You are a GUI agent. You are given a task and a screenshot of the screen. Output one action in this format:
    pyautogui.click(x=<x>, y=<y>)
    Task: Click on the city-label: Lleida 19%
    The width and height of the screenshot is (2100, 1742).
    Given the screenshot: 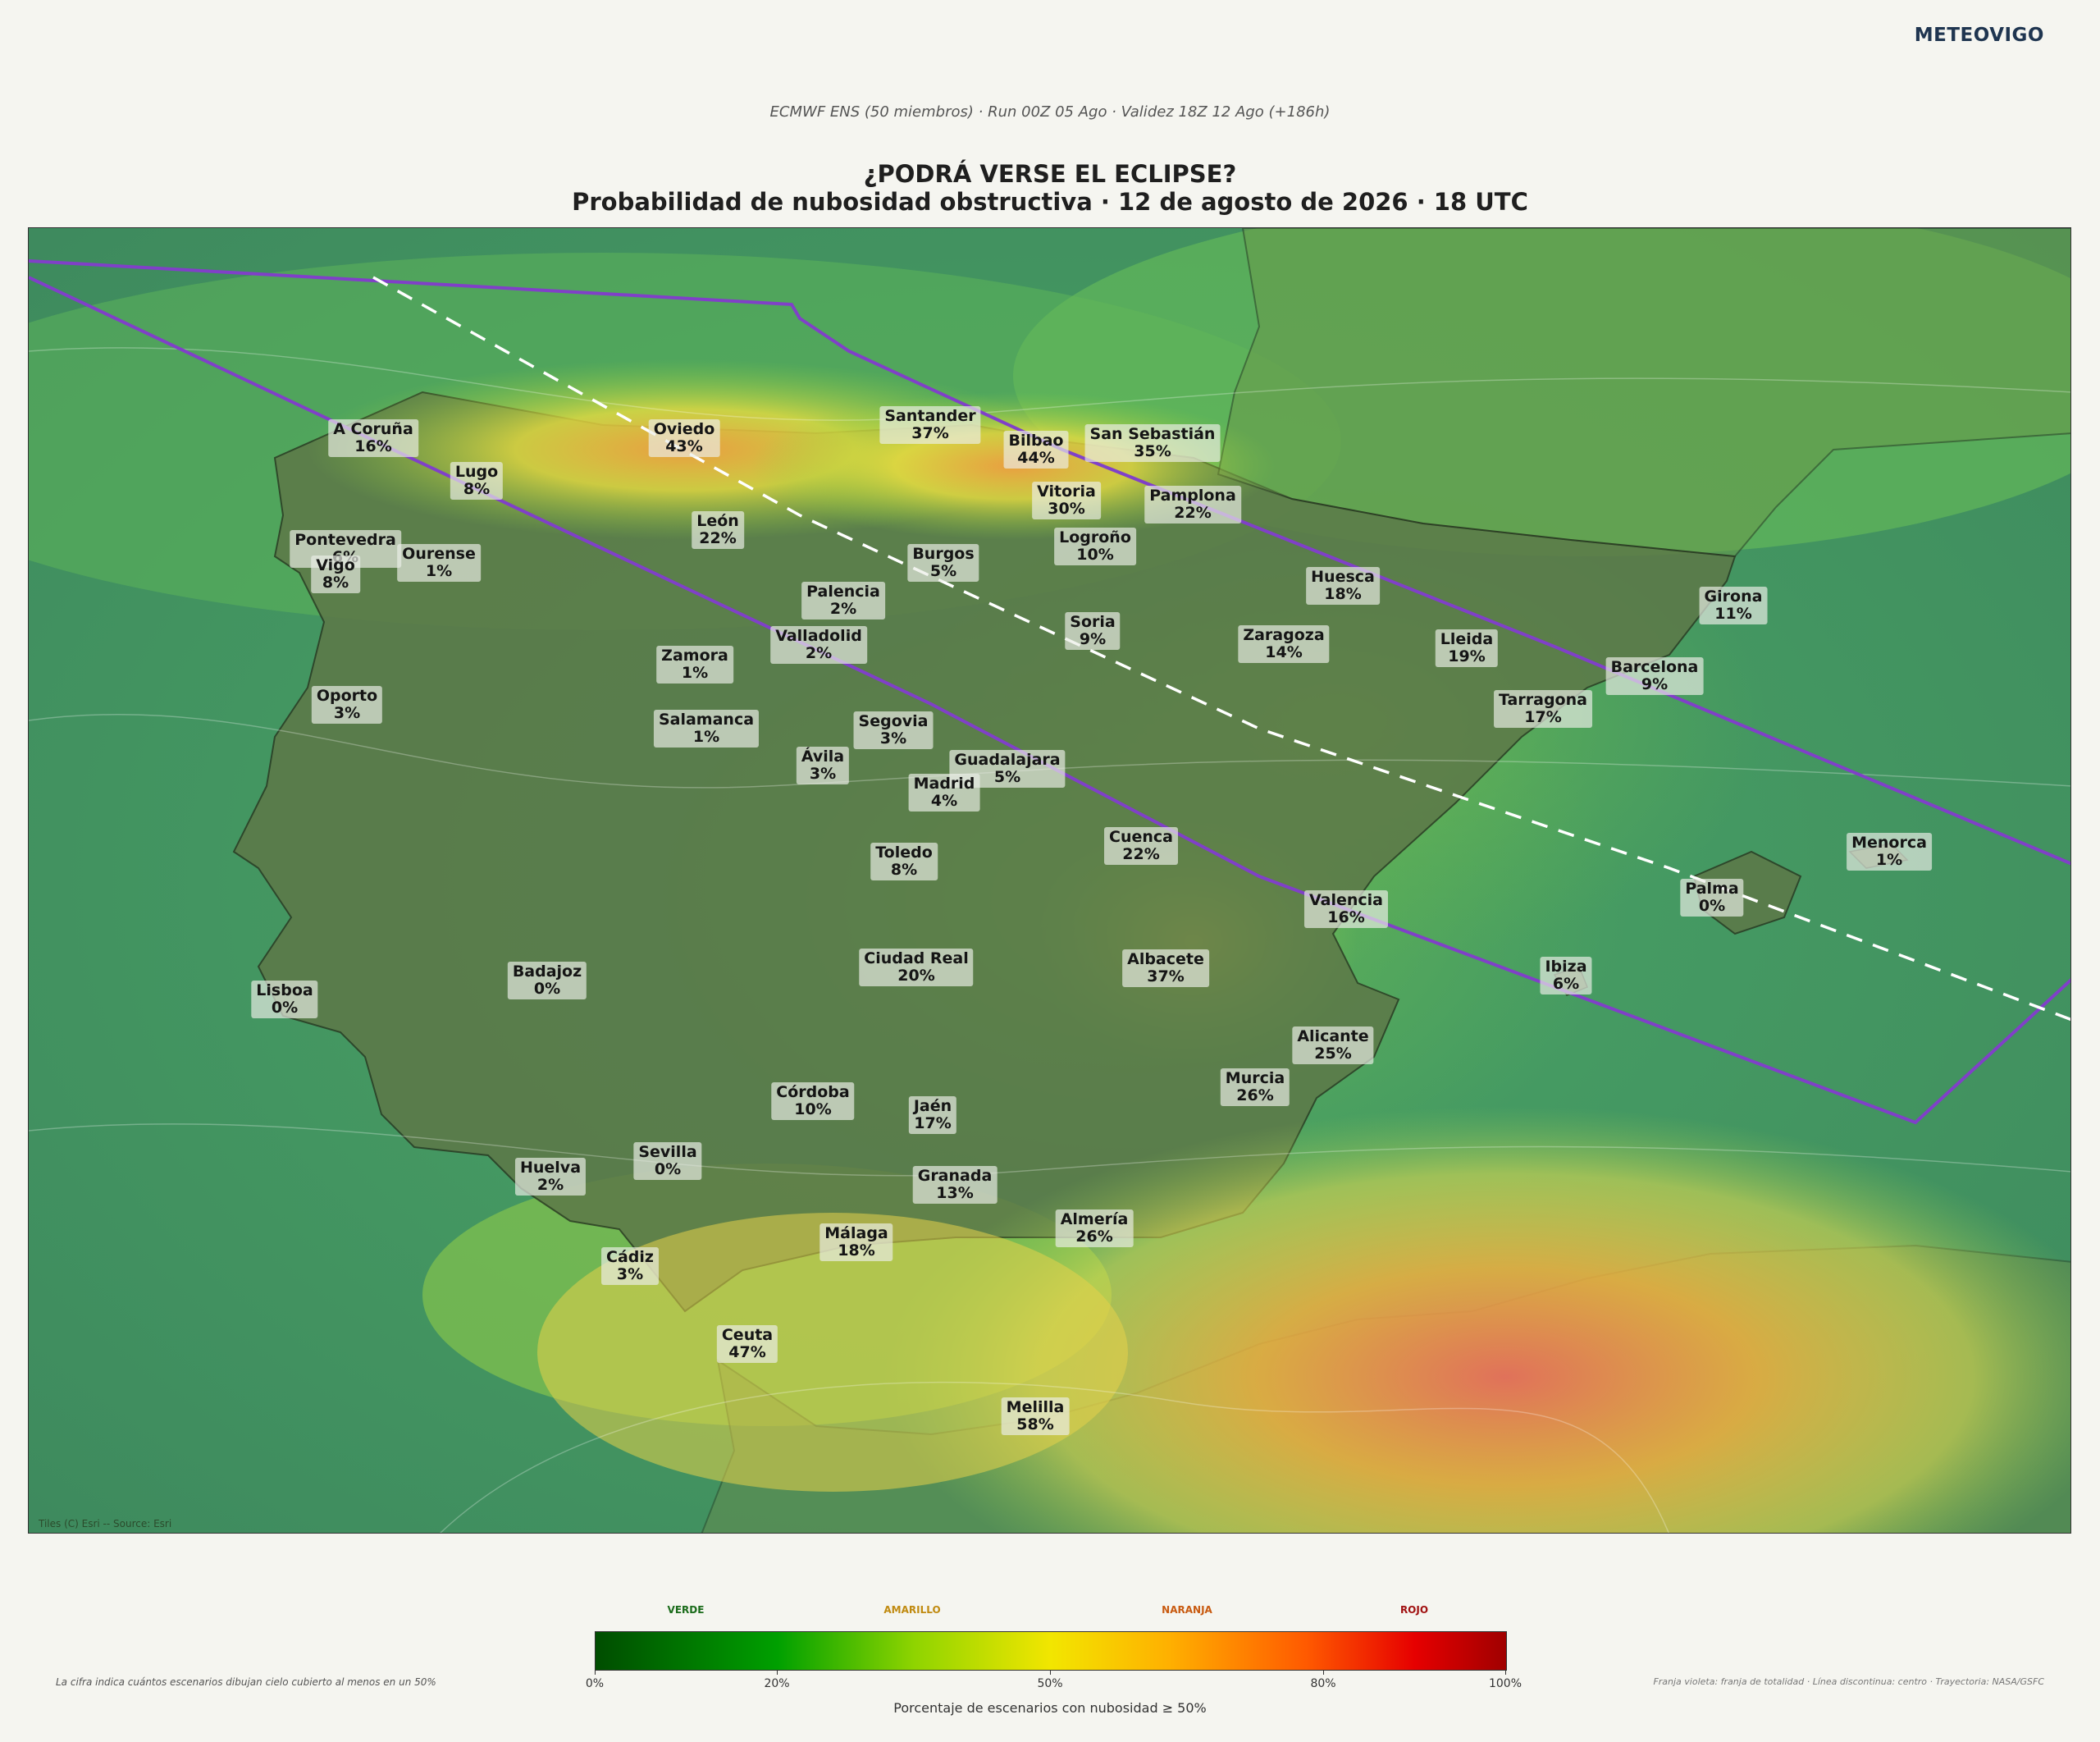 What is the action you would take?
    pyautogui.click(x=1467, y=648)
    